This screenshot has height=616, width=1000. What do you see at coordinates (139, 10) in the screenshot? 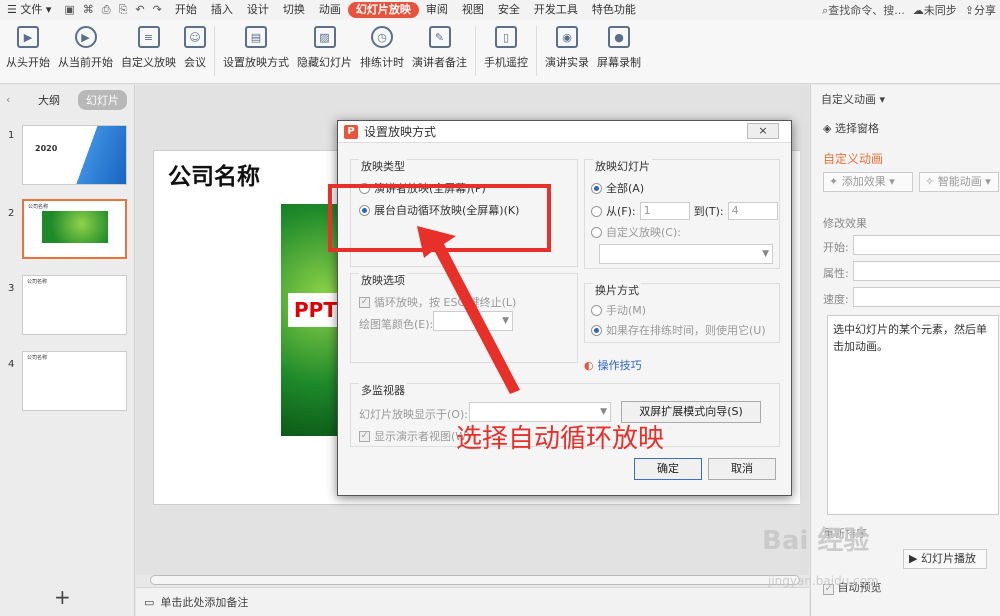
I see `undo-icon: ↶` at bounding box center [139, 10].